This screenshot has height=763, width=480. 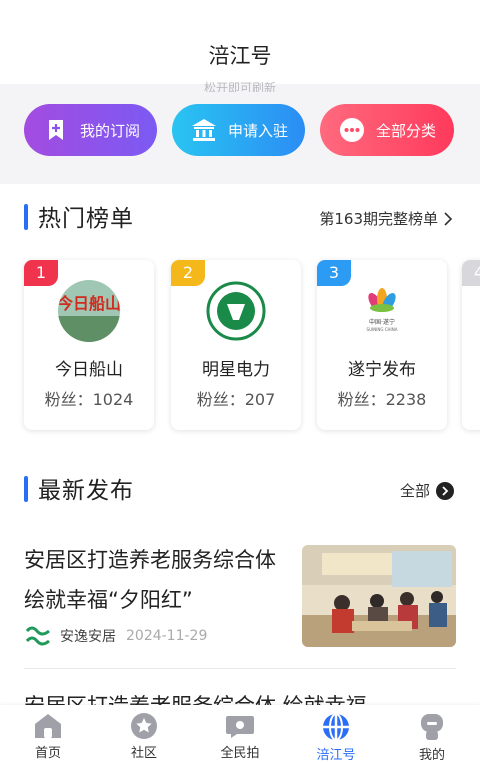 I want to click on fans-count: 粉丝：1024, so click(x=89, y=399).